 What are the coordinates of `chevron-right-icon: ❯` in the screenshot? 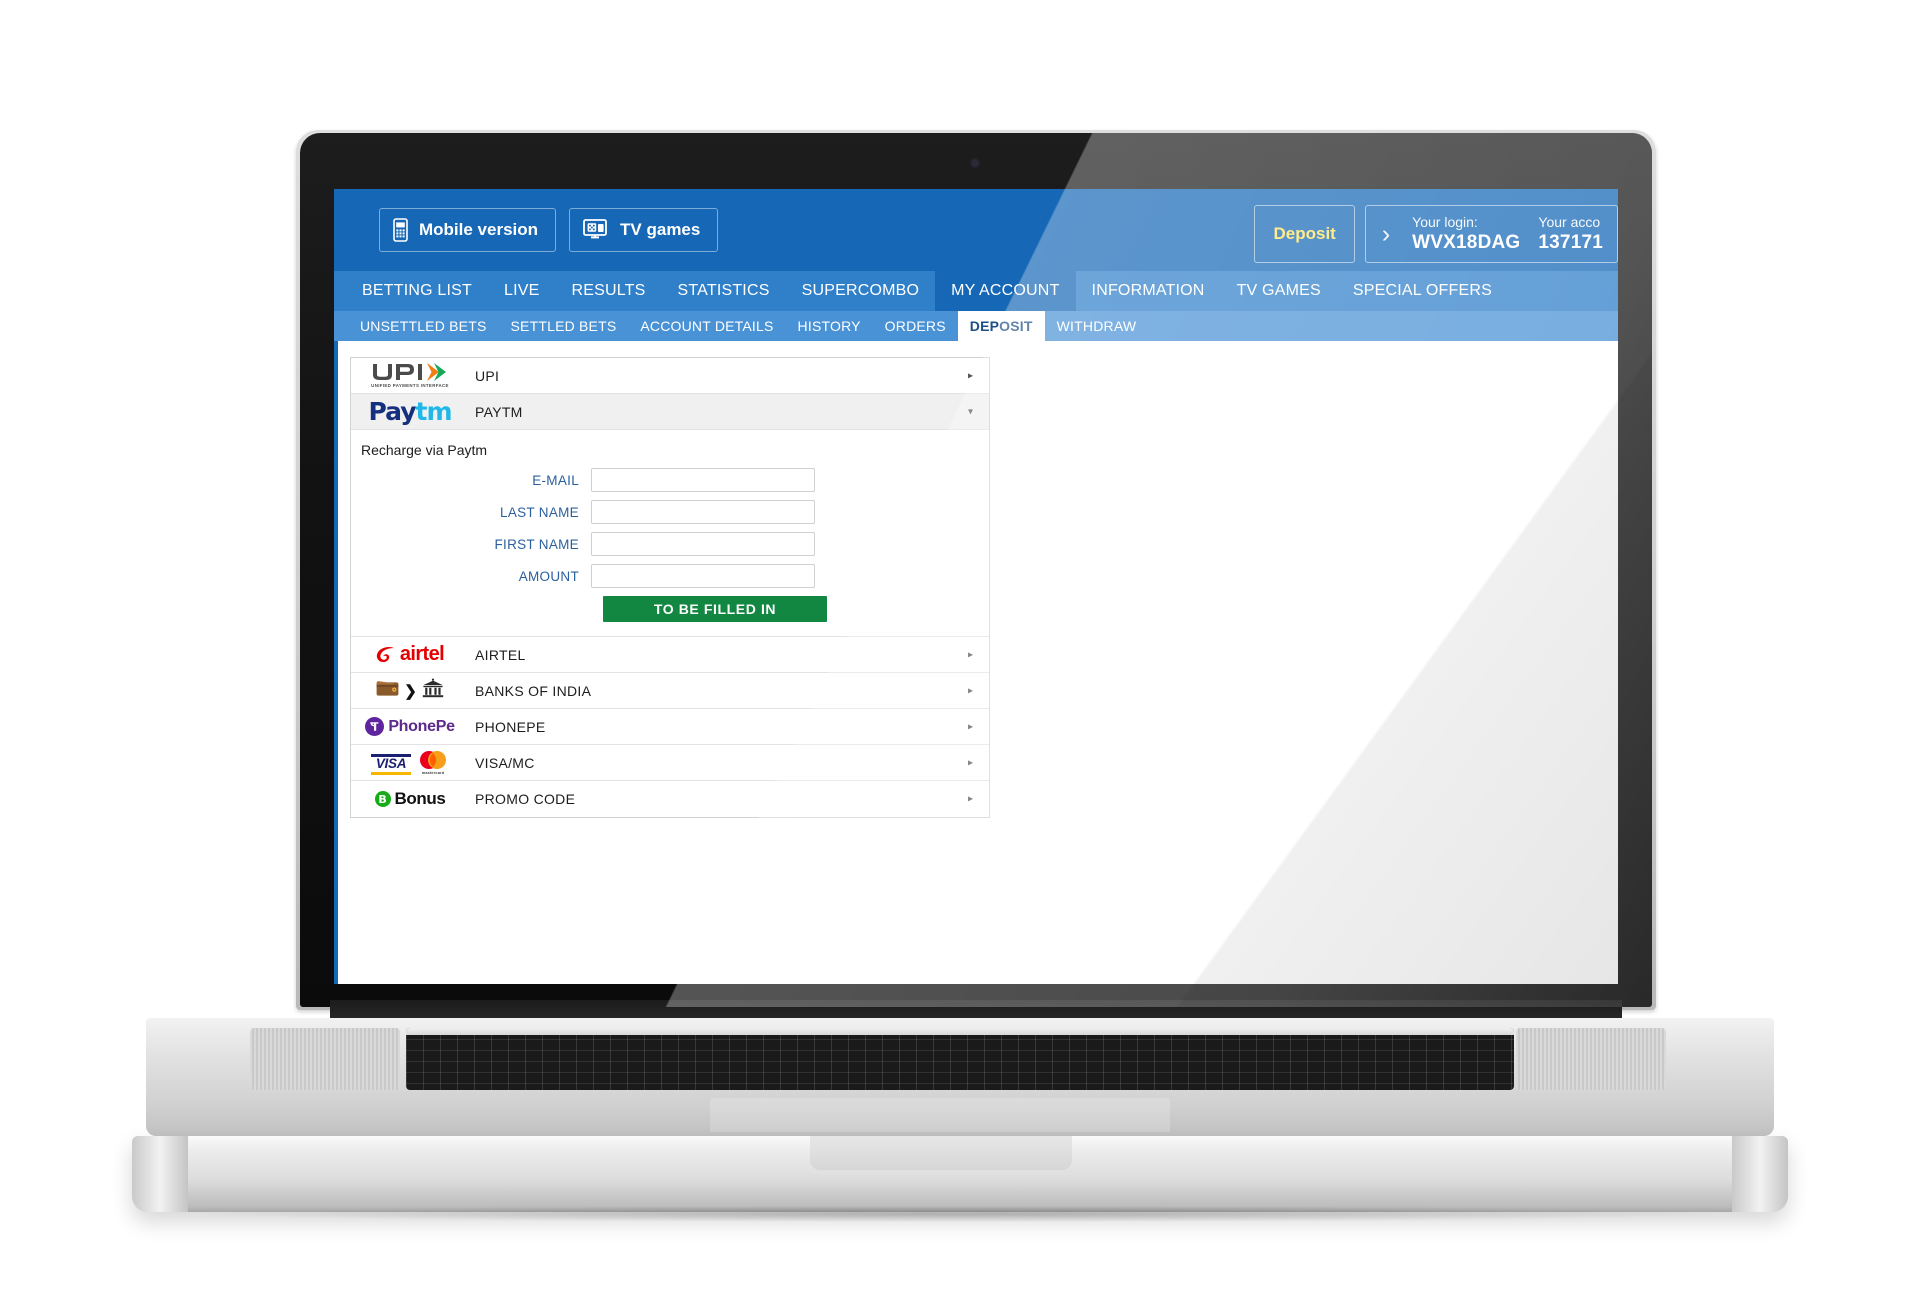 It's located at (410, 691).